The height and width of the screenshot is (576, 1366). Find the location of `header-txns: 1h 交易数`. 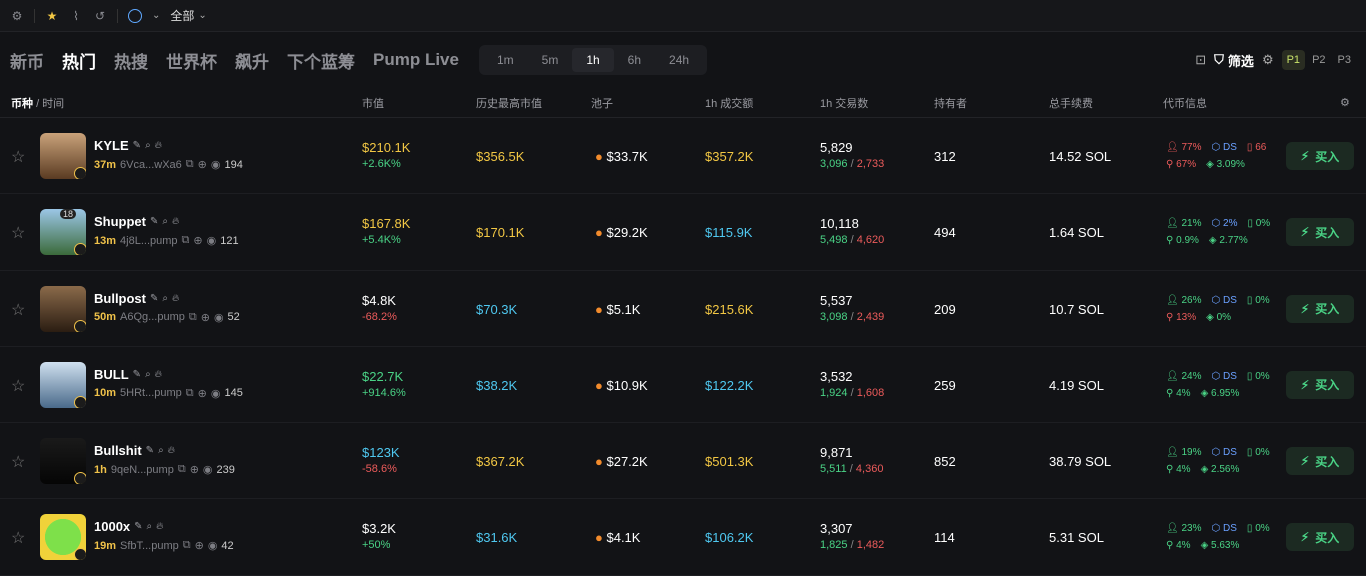

header-txns: 1h 交易数 is located at coordinates (844, 103).